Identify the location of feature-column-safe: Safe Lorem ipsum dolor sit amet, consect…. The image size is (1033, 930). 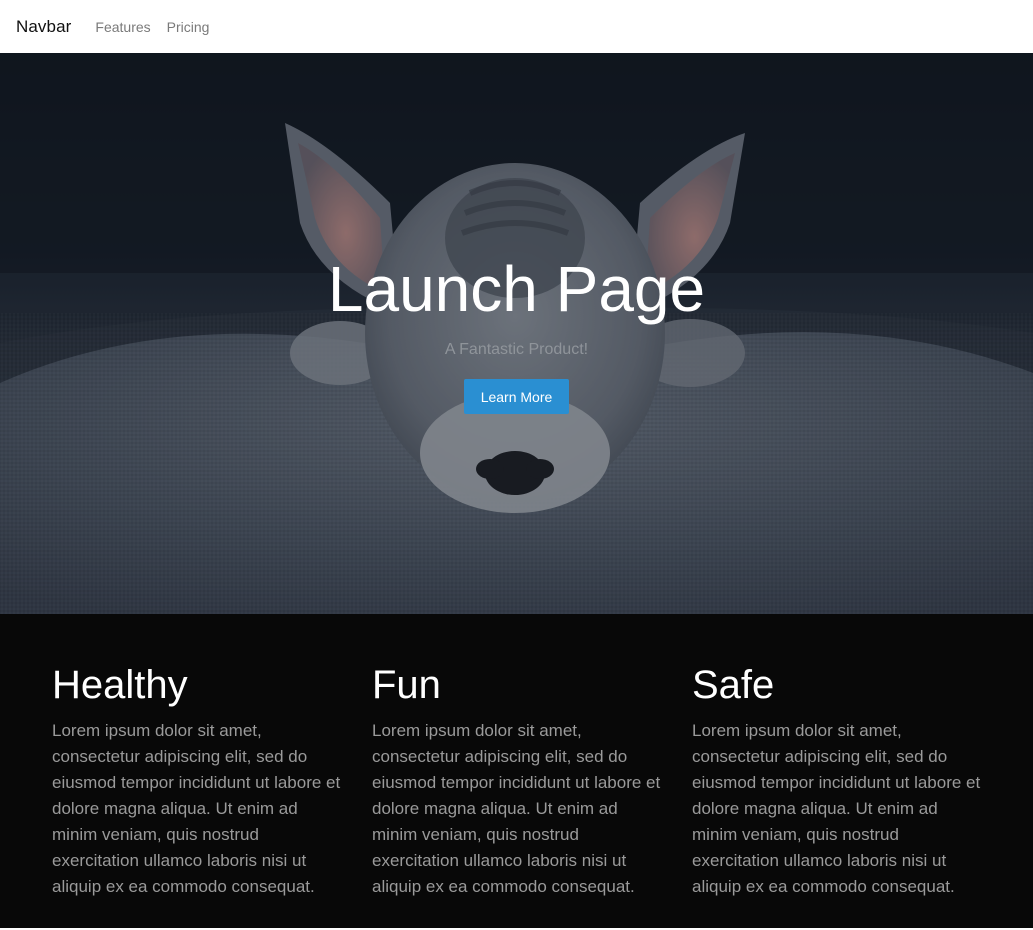
(837, 780).